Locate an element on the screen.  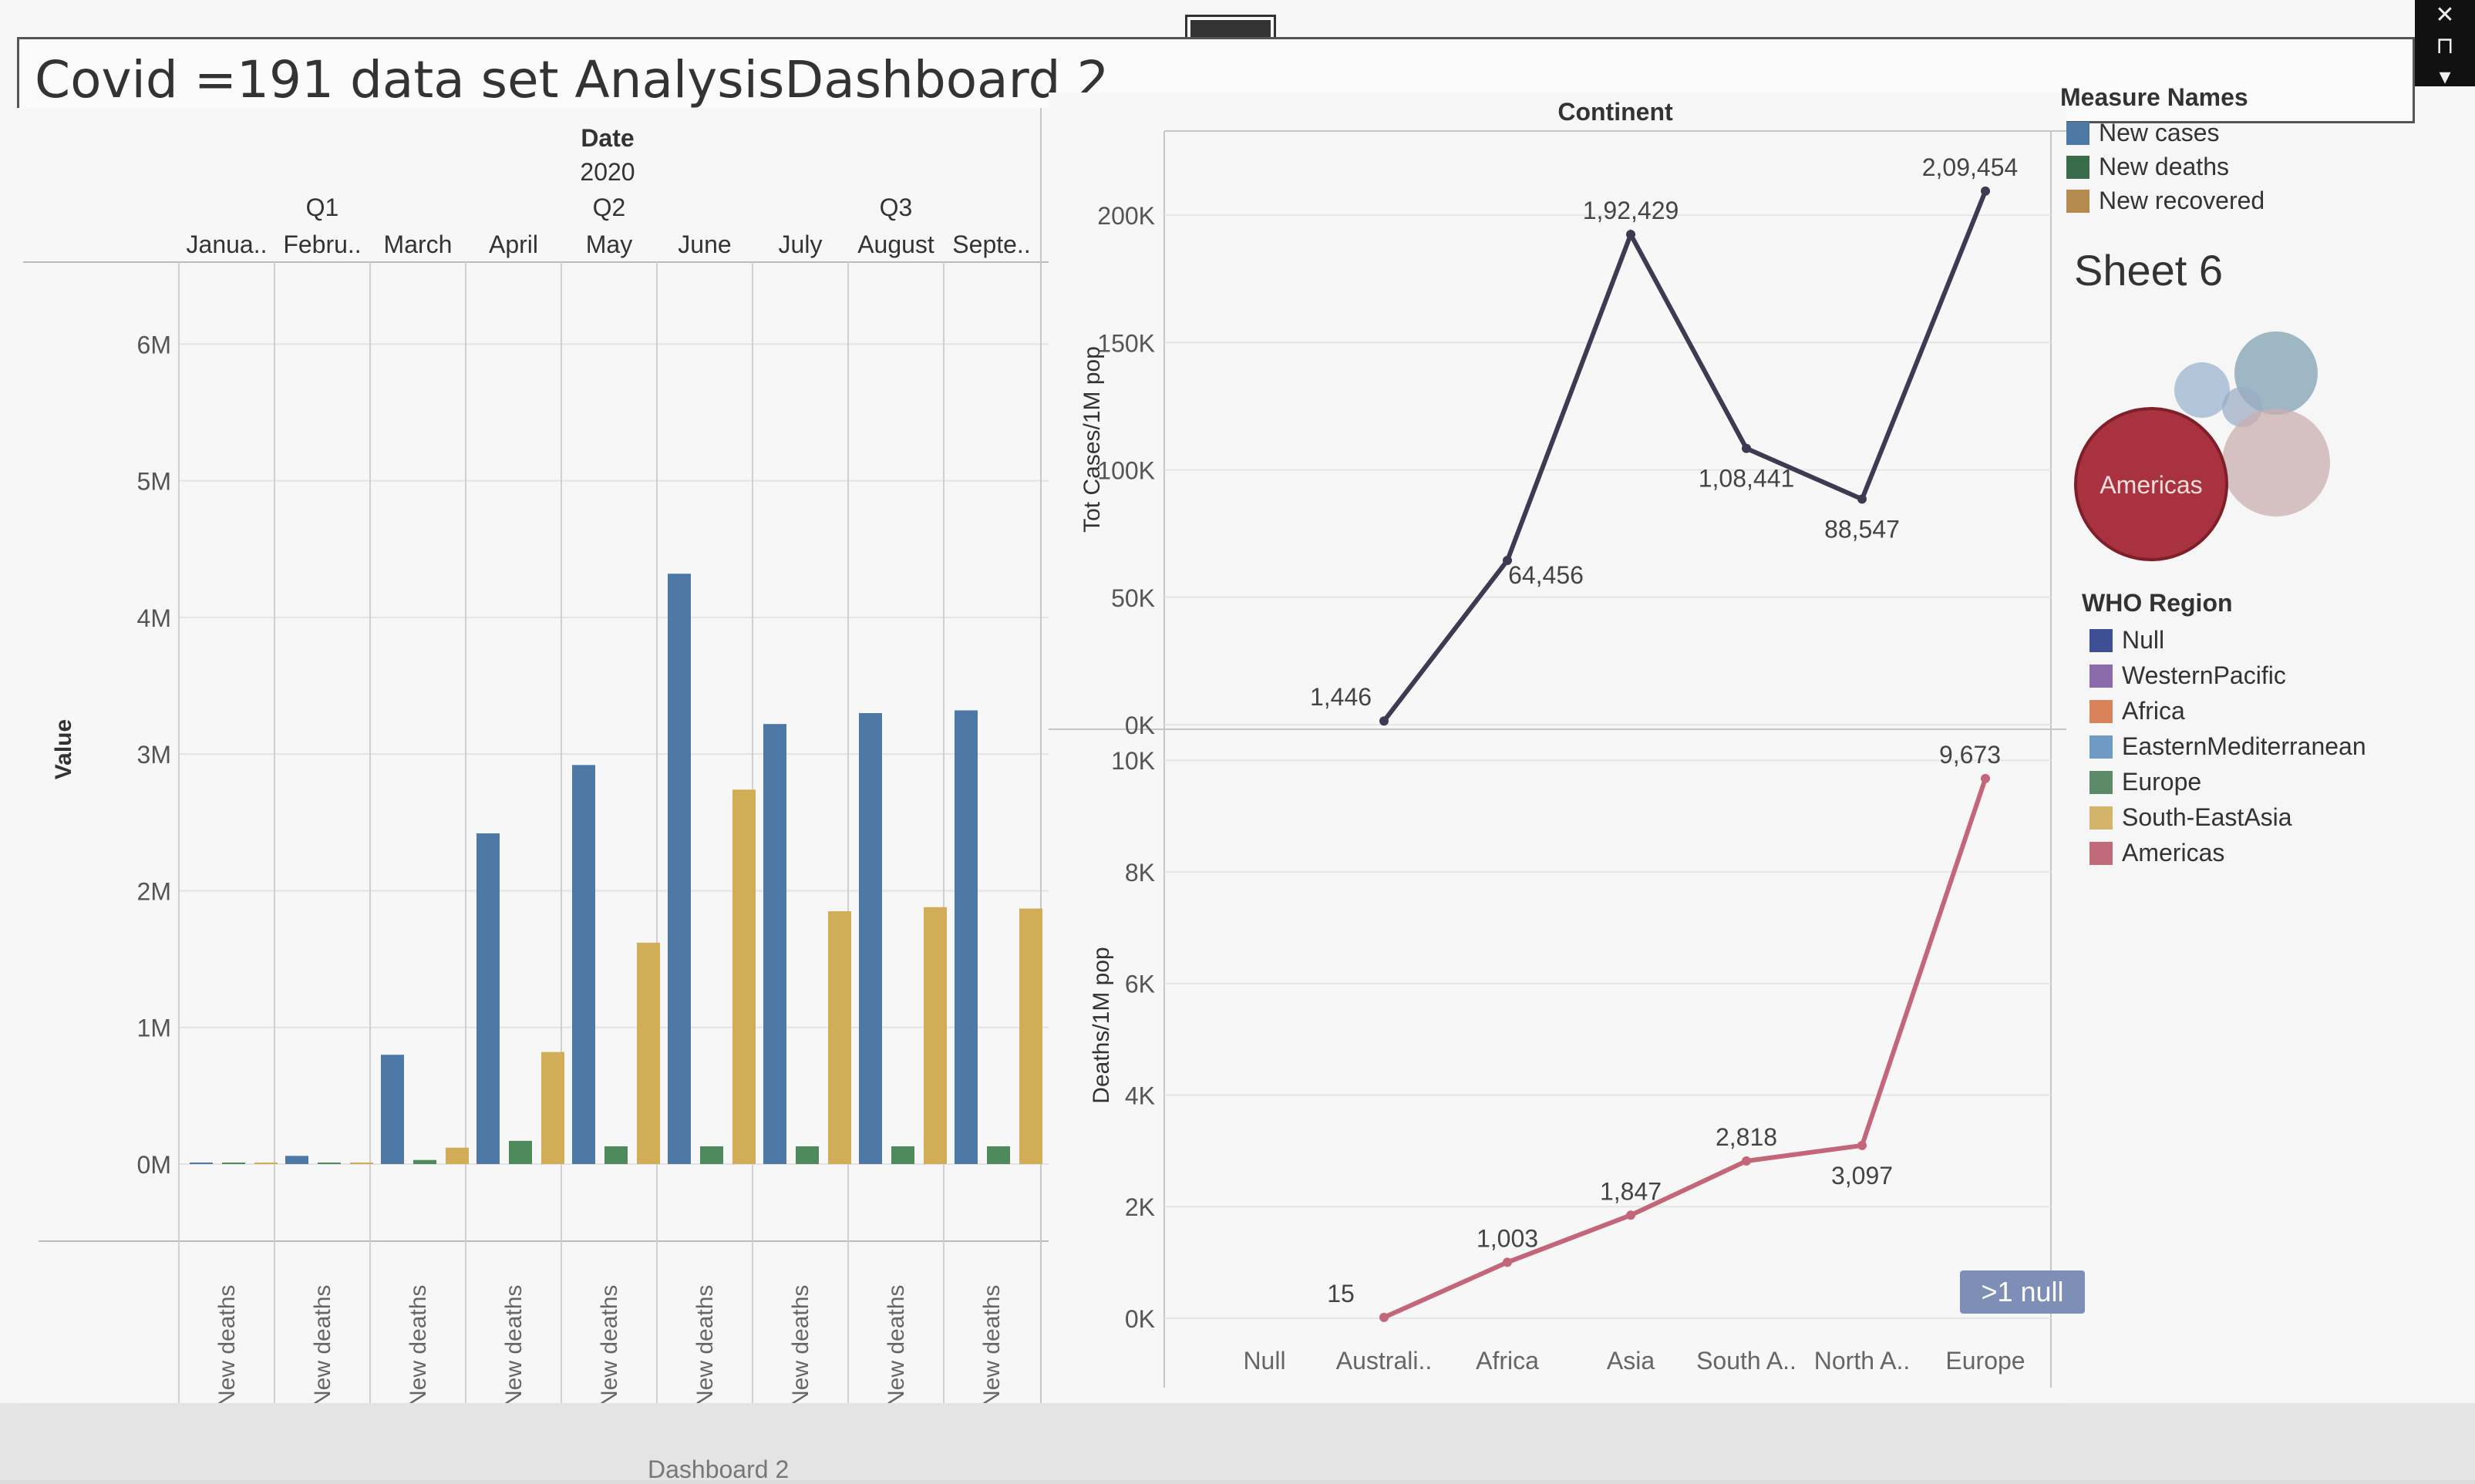
continent-header: Continent is located at coordinates (1615, 112).